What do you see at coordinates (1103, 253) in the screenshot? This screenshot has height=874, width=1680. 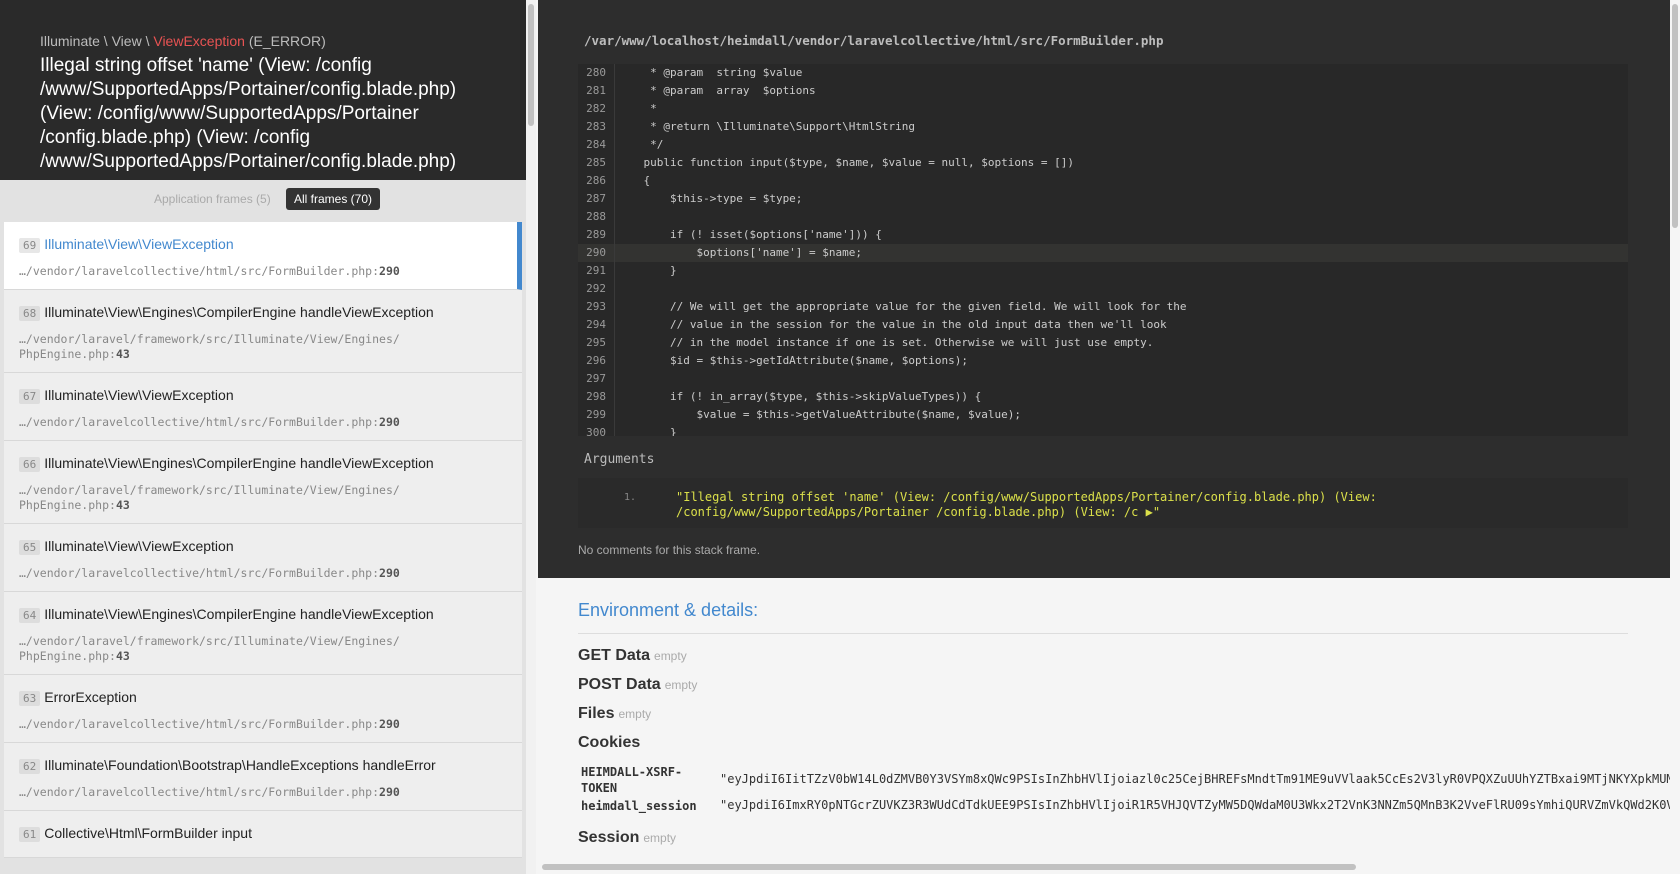 I see `code-line: 290 $options['name'] = $name;` at bounding box center [1103, 253].